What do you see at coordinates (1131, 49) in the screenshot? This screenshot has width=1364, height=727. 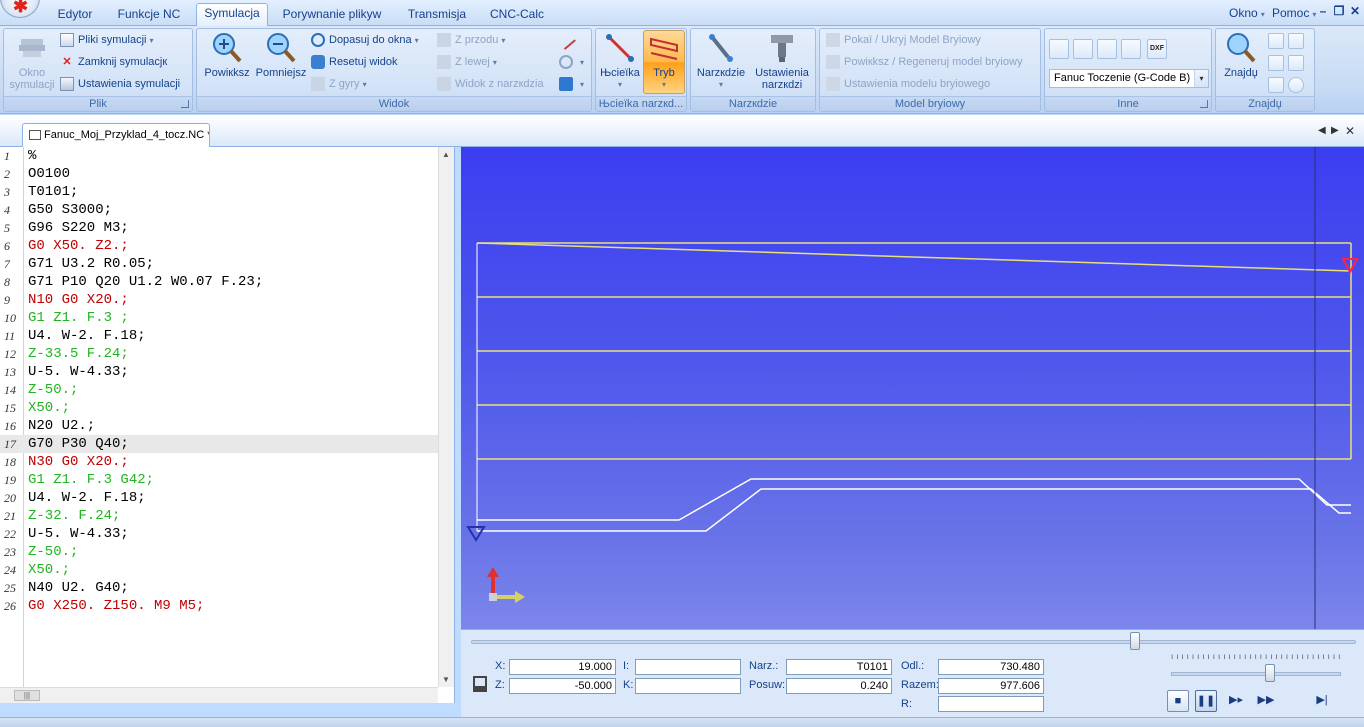 I see `grid-icon` at bounding box center [1131, 49].